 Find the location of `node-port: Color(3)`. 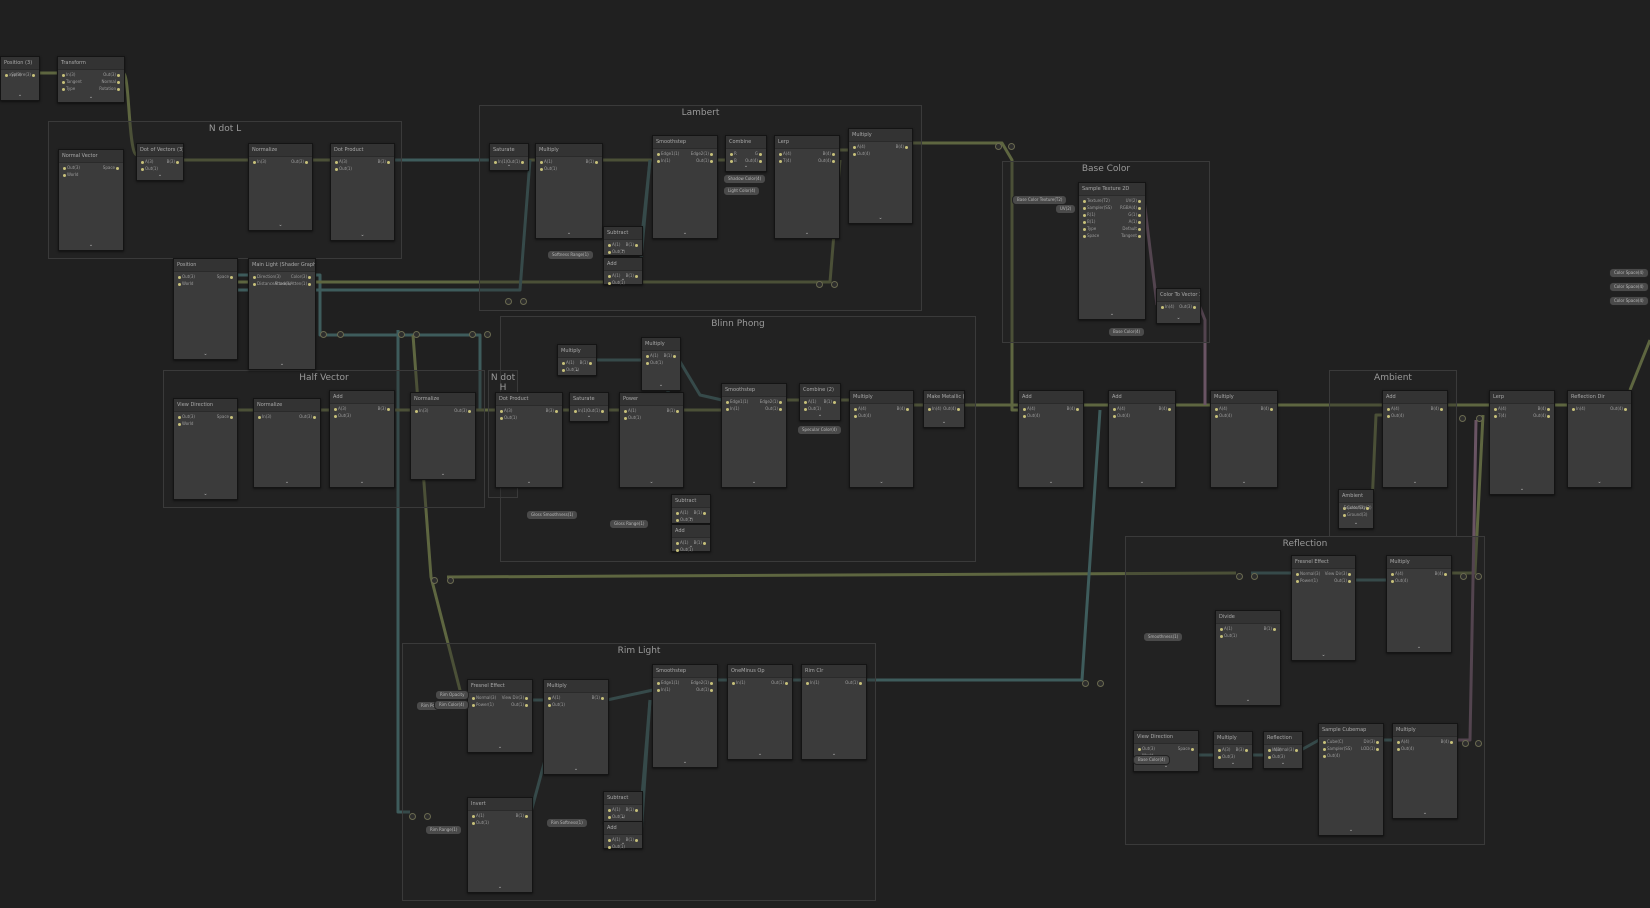

node-port: Color(3) is located at coordinates (301, 277).